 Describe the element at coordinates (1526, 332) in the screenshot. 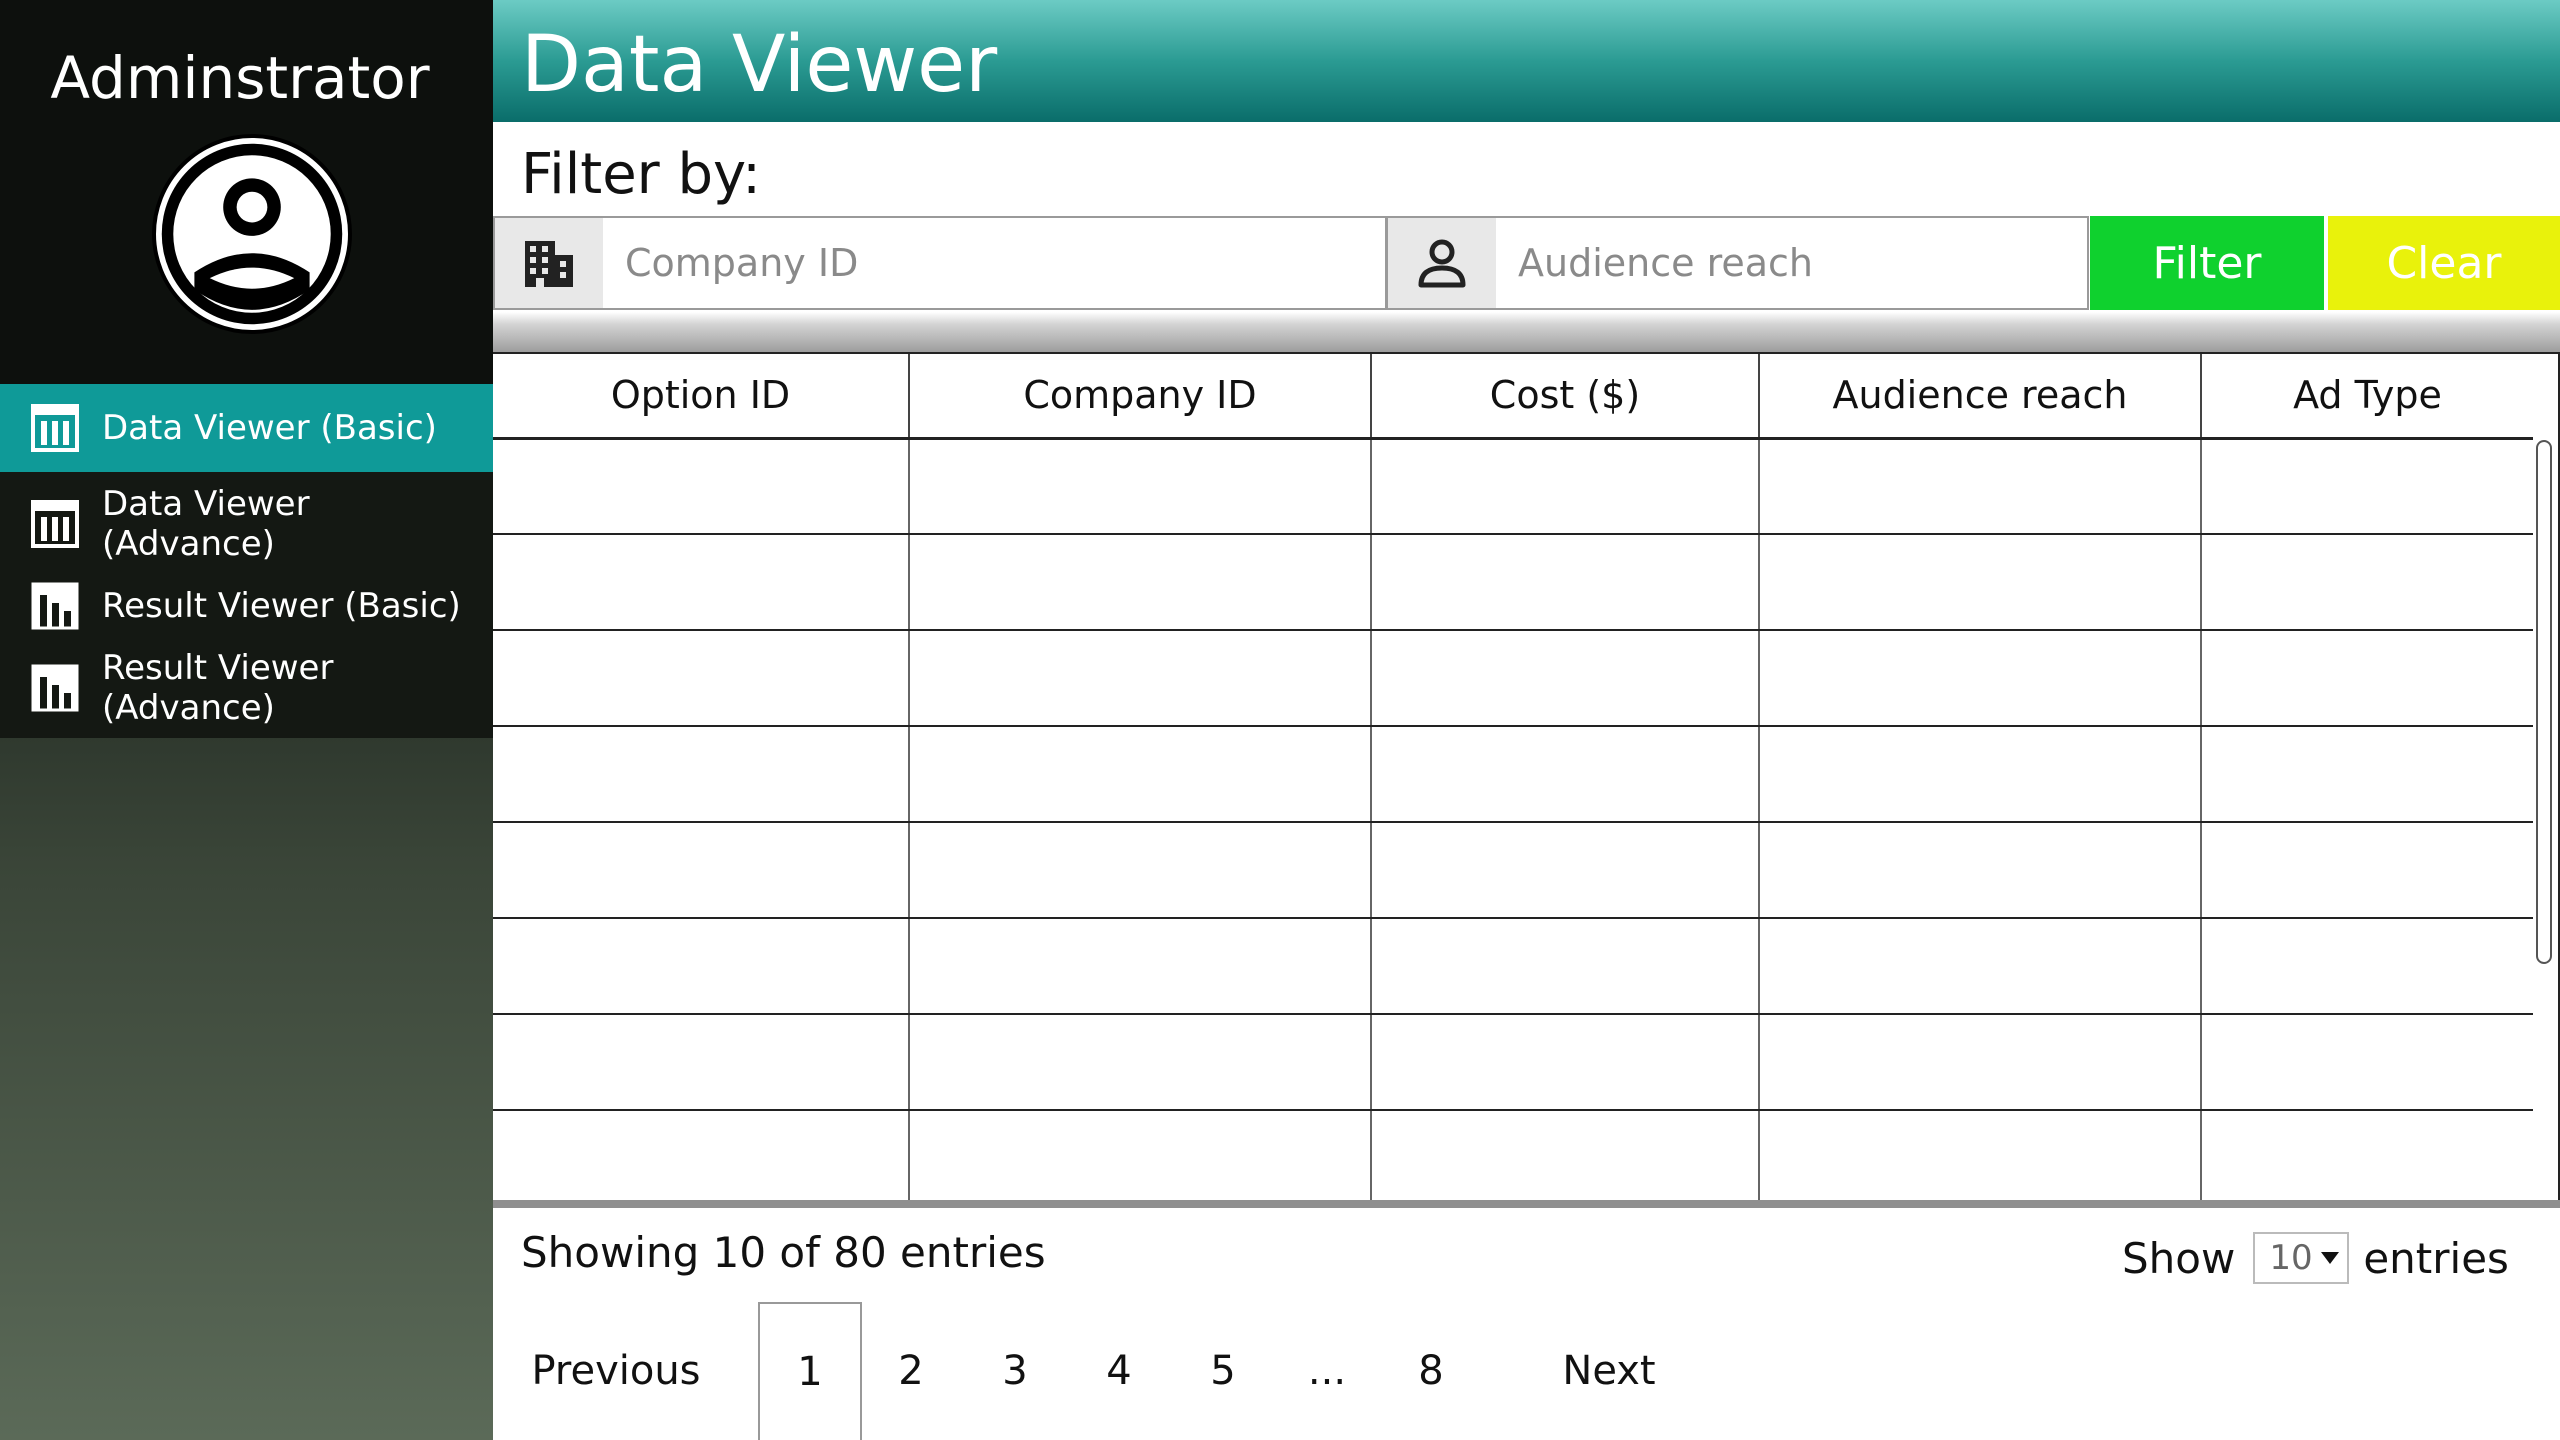

I see `divider` at that location.